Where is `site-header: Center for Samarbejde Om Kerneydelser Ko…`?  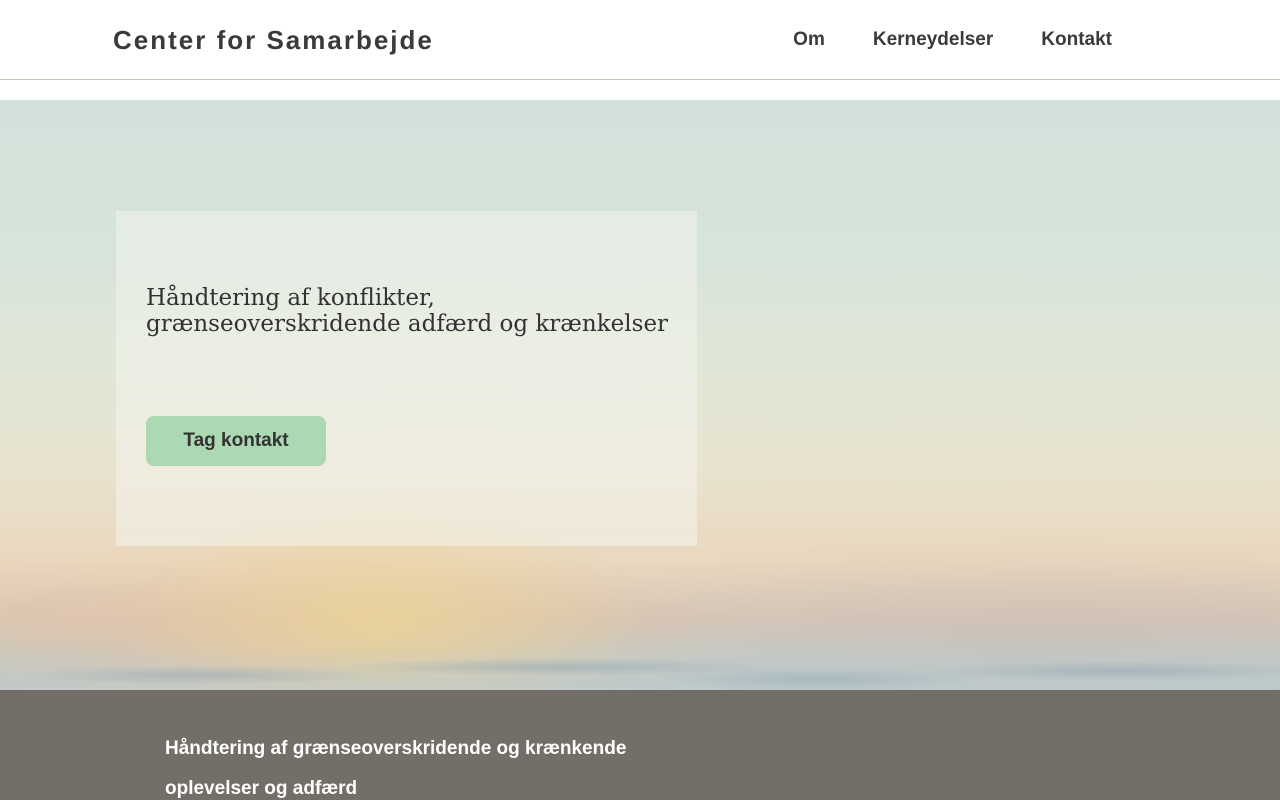
site-header: Center for Samarbejde Om Kerneydelser Ko… is located at coordinates (640, 40).